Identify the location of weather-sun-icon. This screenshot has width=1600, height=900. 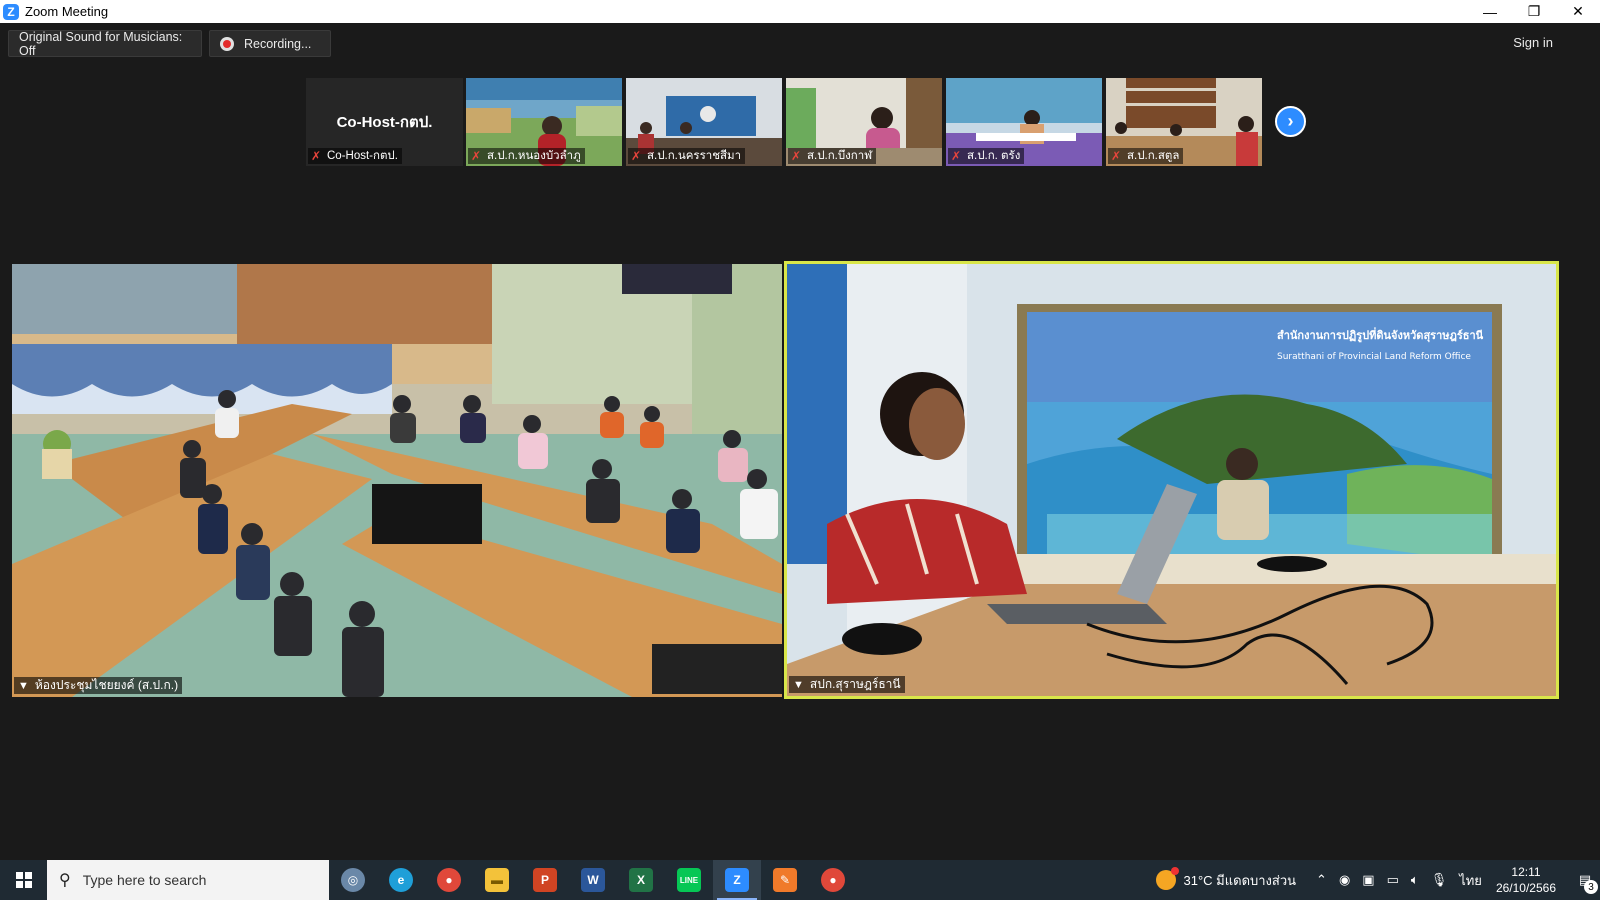
(1167, 878).